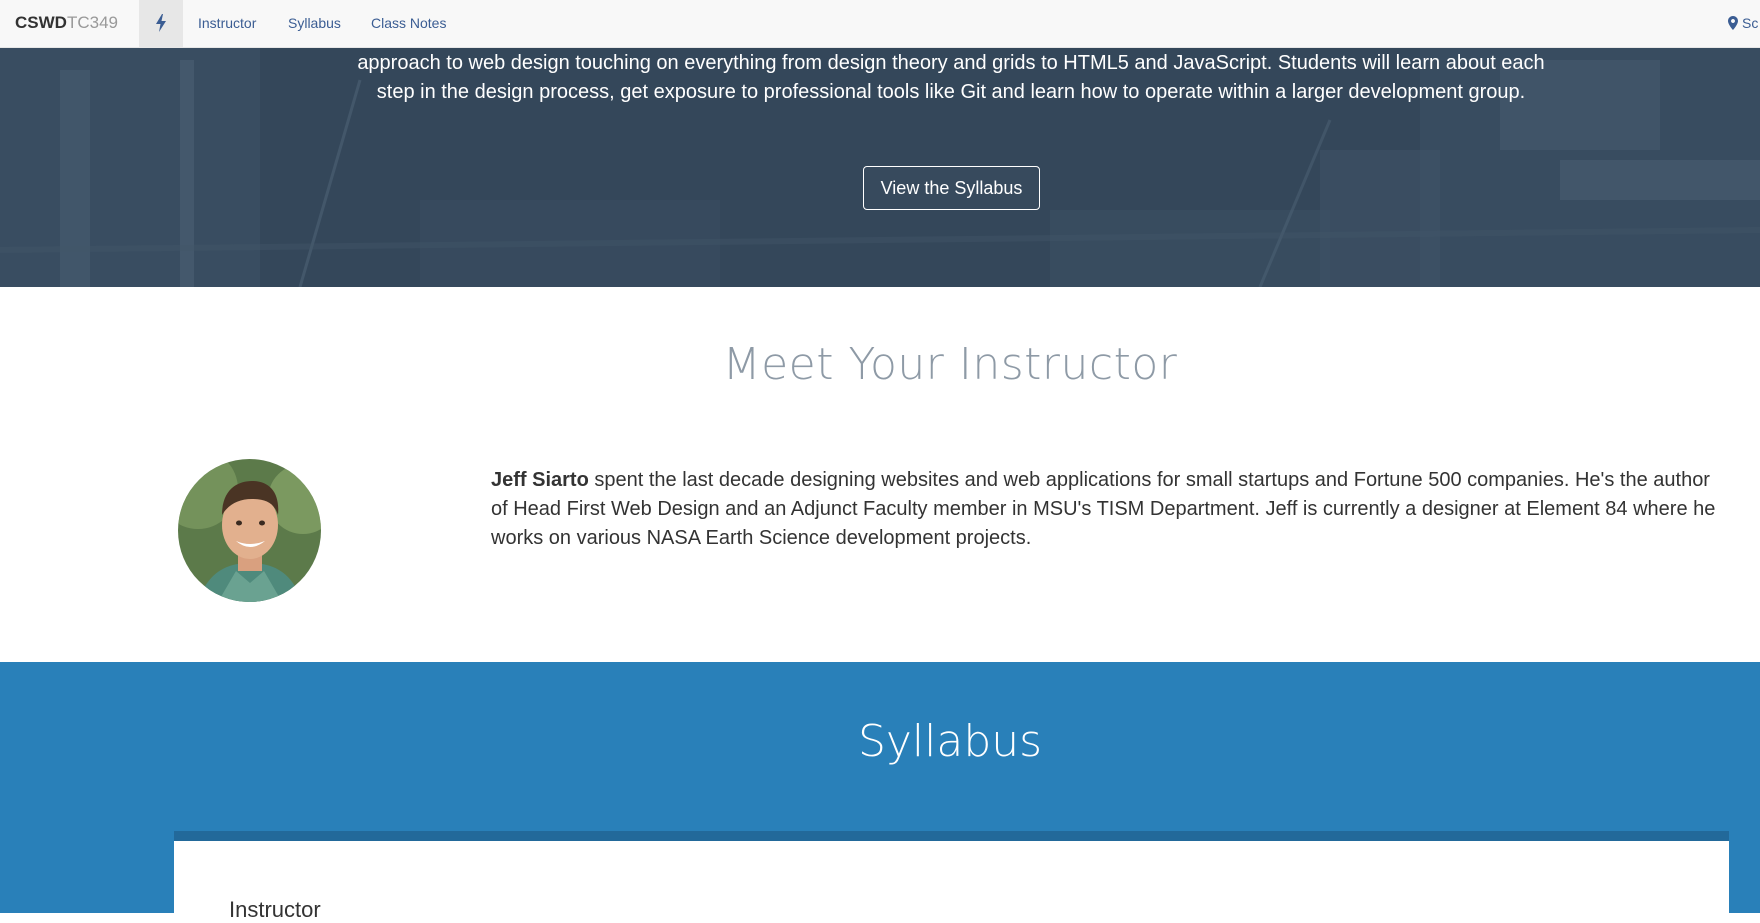  What do you see at coordinates (1733, 23) in the screenshot?
I see `map-marker-icon` at bounding box center [1733, 23].